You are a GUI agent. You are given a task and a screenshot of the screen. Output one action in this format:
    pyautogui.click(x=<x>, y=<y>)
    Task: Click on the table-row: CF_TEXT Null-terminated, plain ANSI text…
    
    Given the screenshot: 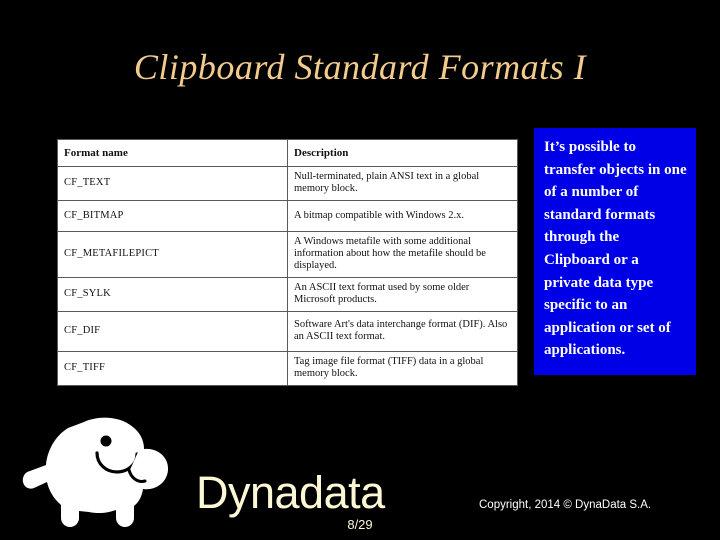 What is the action you would take?
    pyautogui.click(x=287, y=183)
    